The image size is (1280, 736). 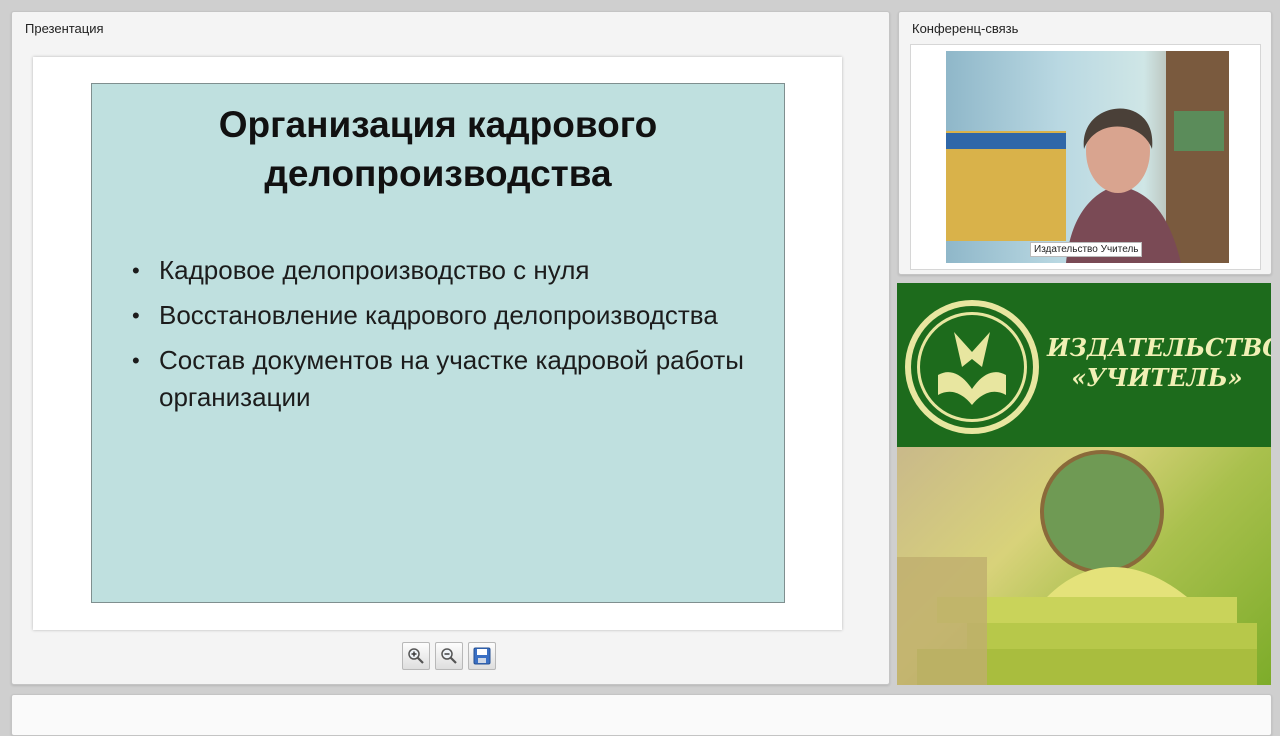 I want to click on zoom-in-button, so click(x=416, y=656).